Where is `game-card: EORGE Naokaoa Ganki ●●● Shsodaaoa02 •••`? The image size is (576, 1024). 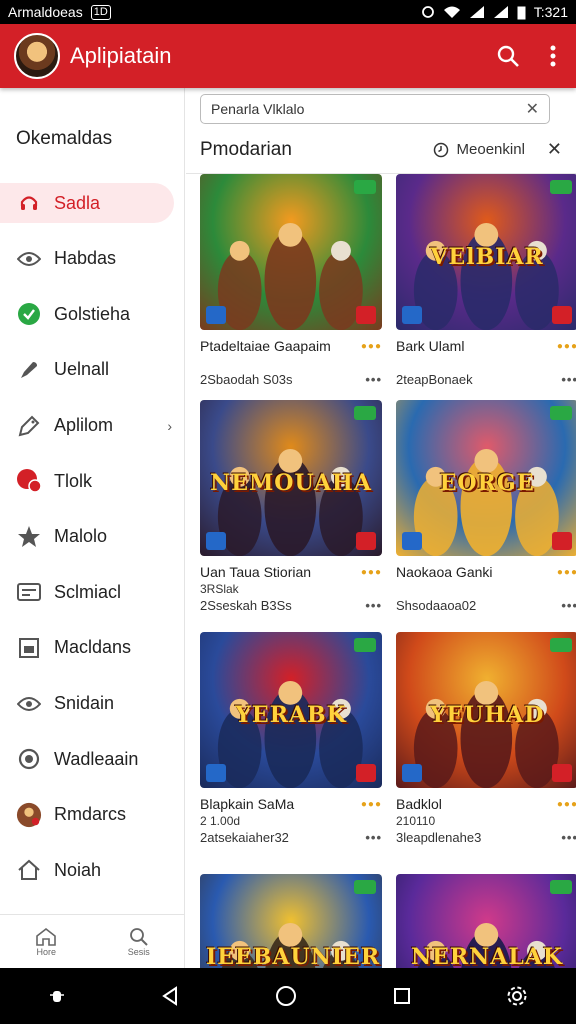 game-card: EORGE Naokaoa Ganki ●●● Shsodaaoa02 ••• is located at coordinates (486, 506).